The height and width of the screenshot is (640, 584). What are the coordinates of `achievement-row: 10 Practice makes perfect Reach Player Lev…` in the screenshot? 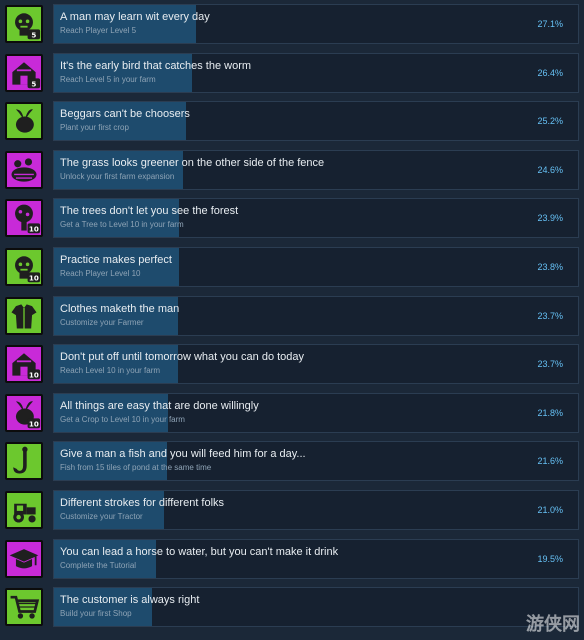 It's located at (292, 266).